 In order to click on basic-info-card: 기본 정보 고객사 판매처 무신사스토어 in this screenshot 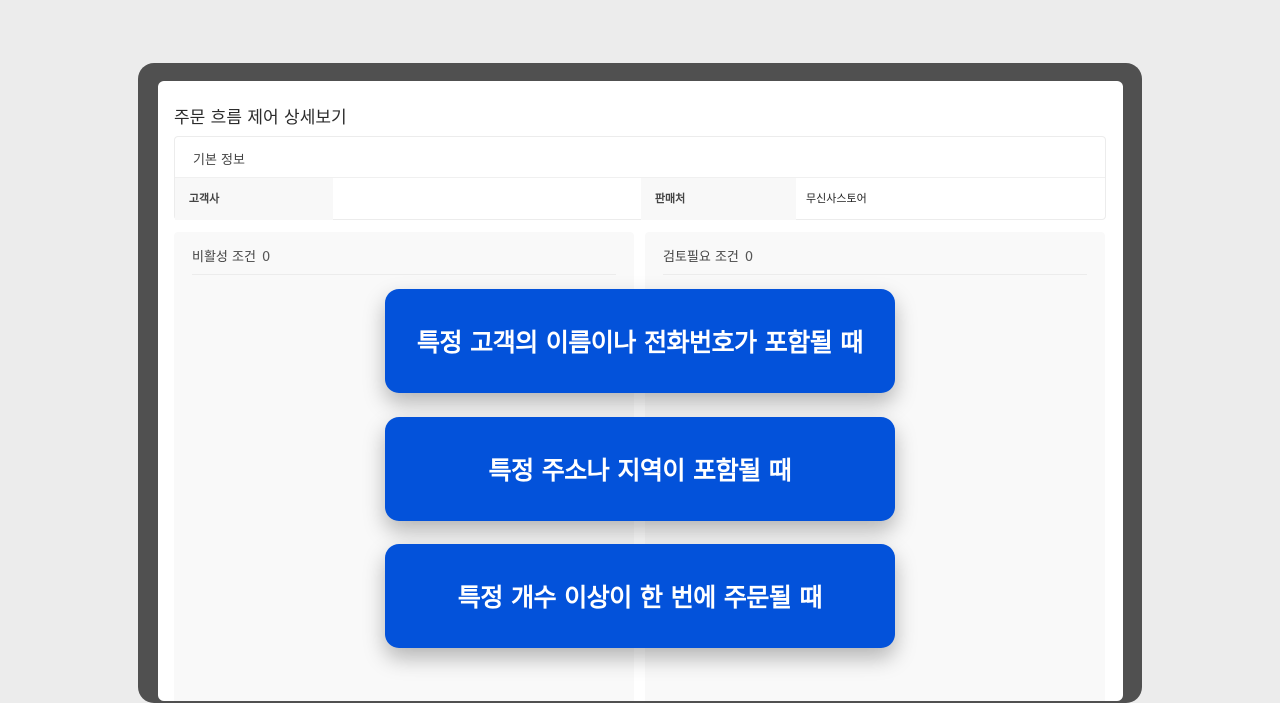, I will do `click(640, 178)`.